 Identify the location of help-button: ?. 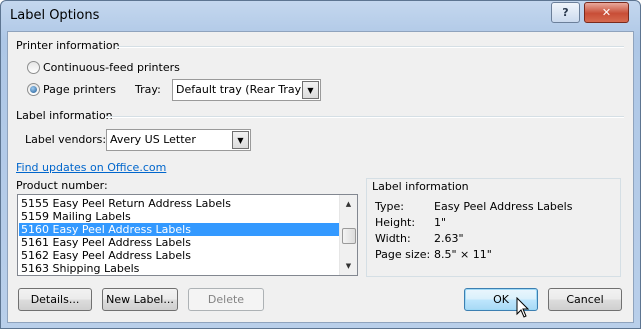
(565, 12).